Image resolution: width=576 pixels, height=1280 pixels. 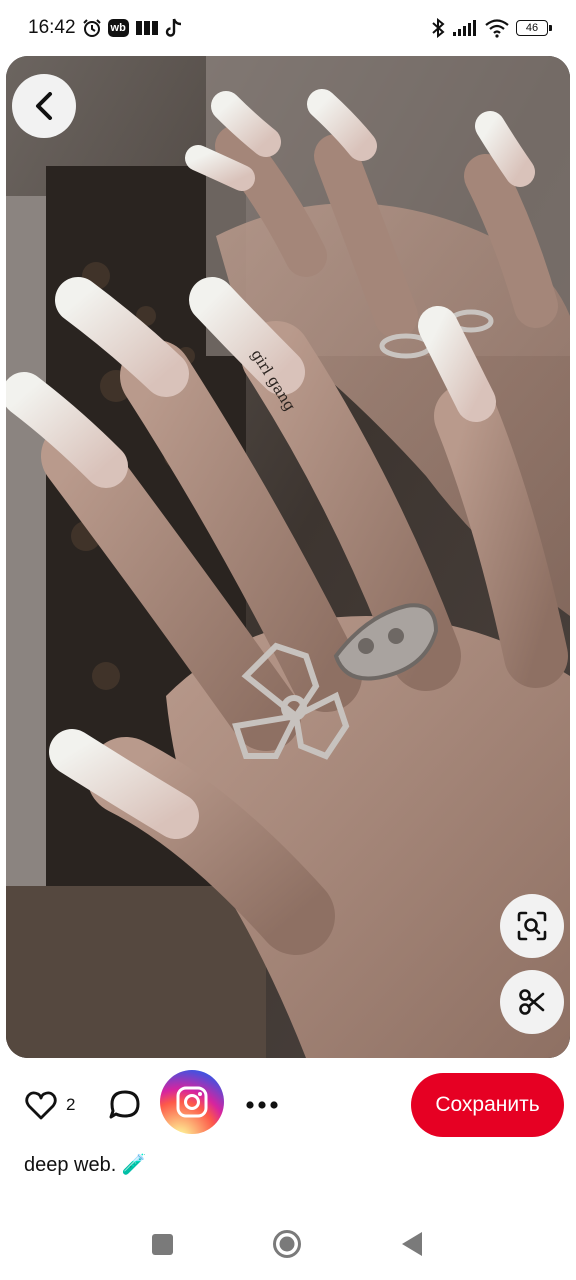 I want to click on sim-icon, so click(x=147, y=28).